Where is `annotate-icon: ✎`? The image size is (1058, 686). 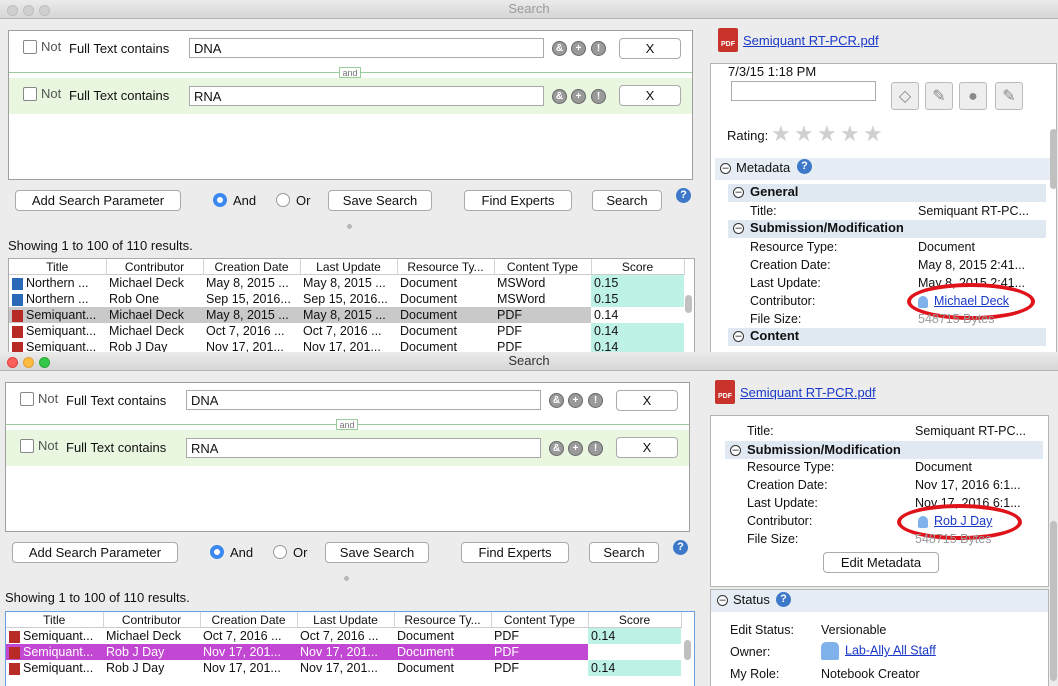 annotate-icon: ✎ is located at coordinates (1009, 96).